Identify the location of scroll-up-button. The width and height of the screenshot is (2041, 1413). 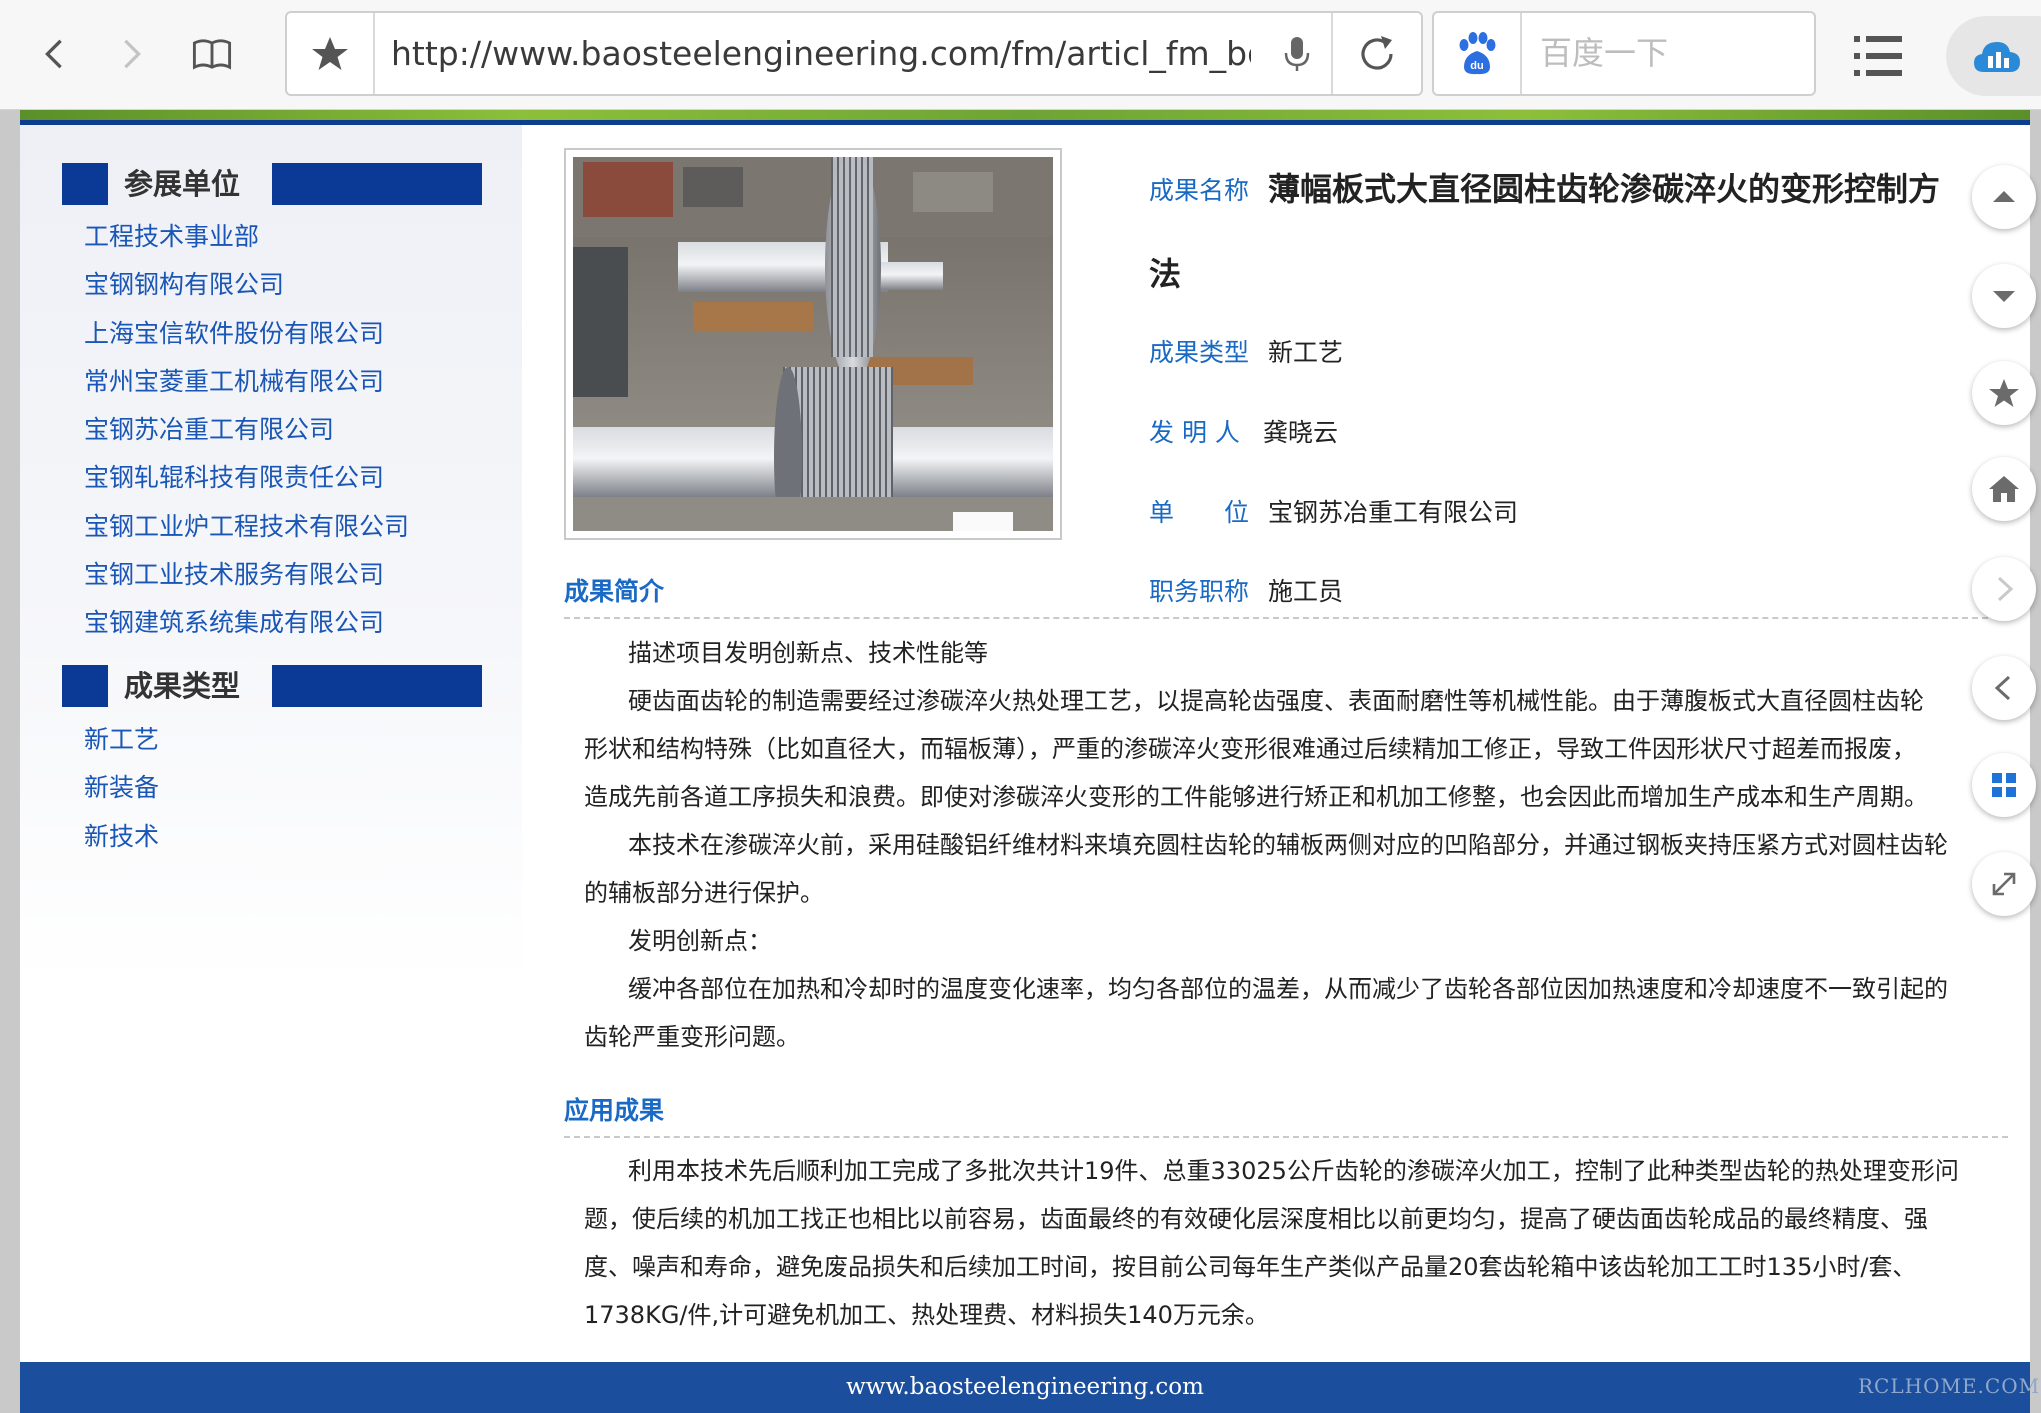
(2004, 197).